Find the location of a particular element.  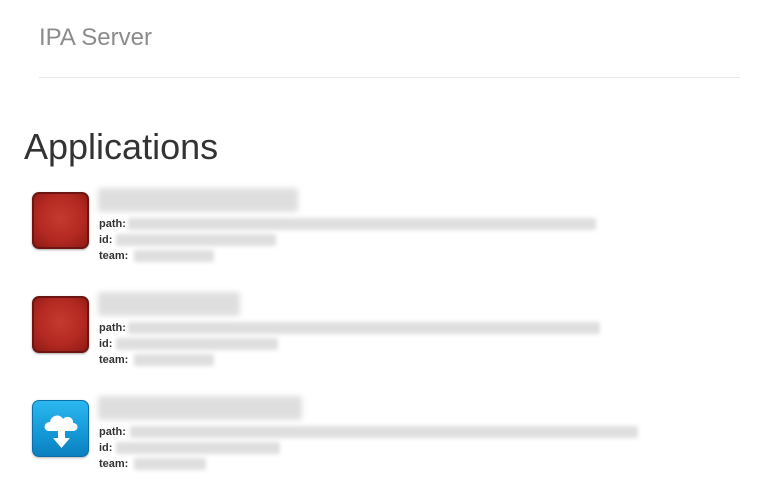

cloud-download-glyph is located at coordinates (61, 431).